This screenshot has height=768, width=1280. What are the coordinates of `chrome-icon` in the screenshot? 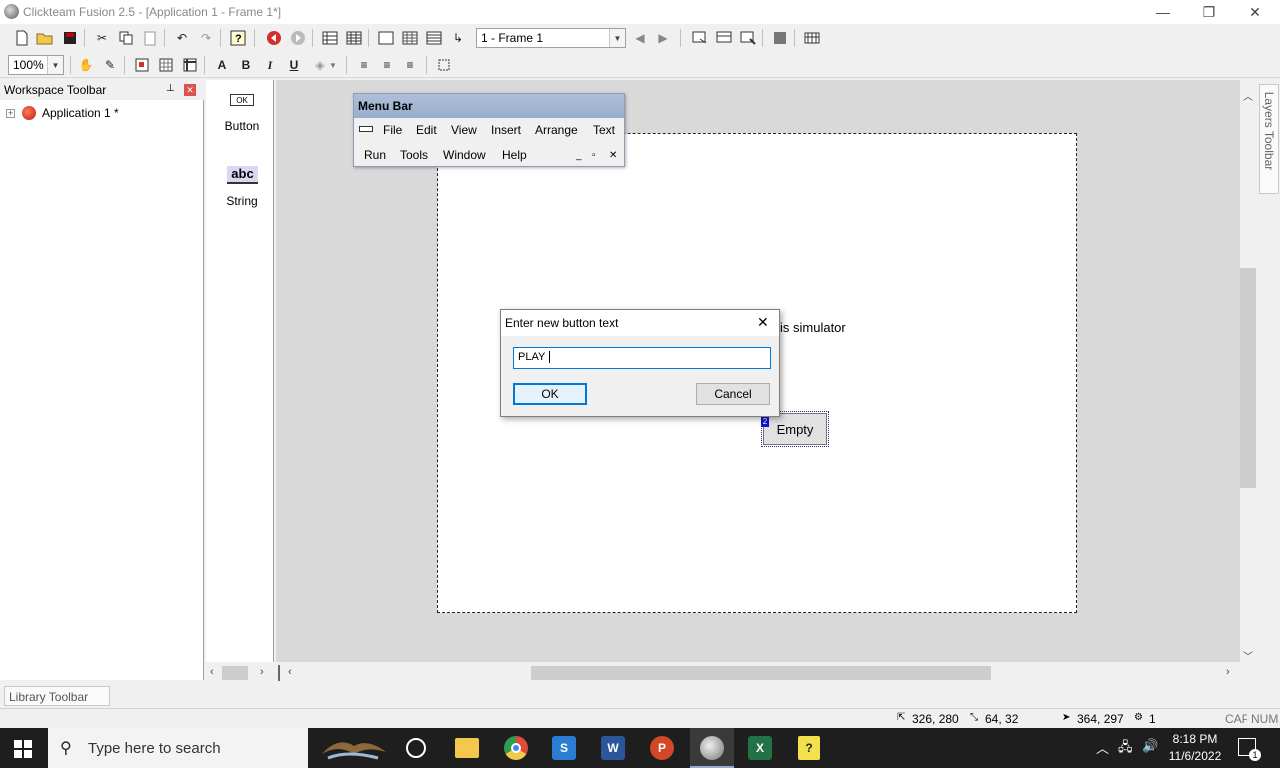 It's located at (516, 748).